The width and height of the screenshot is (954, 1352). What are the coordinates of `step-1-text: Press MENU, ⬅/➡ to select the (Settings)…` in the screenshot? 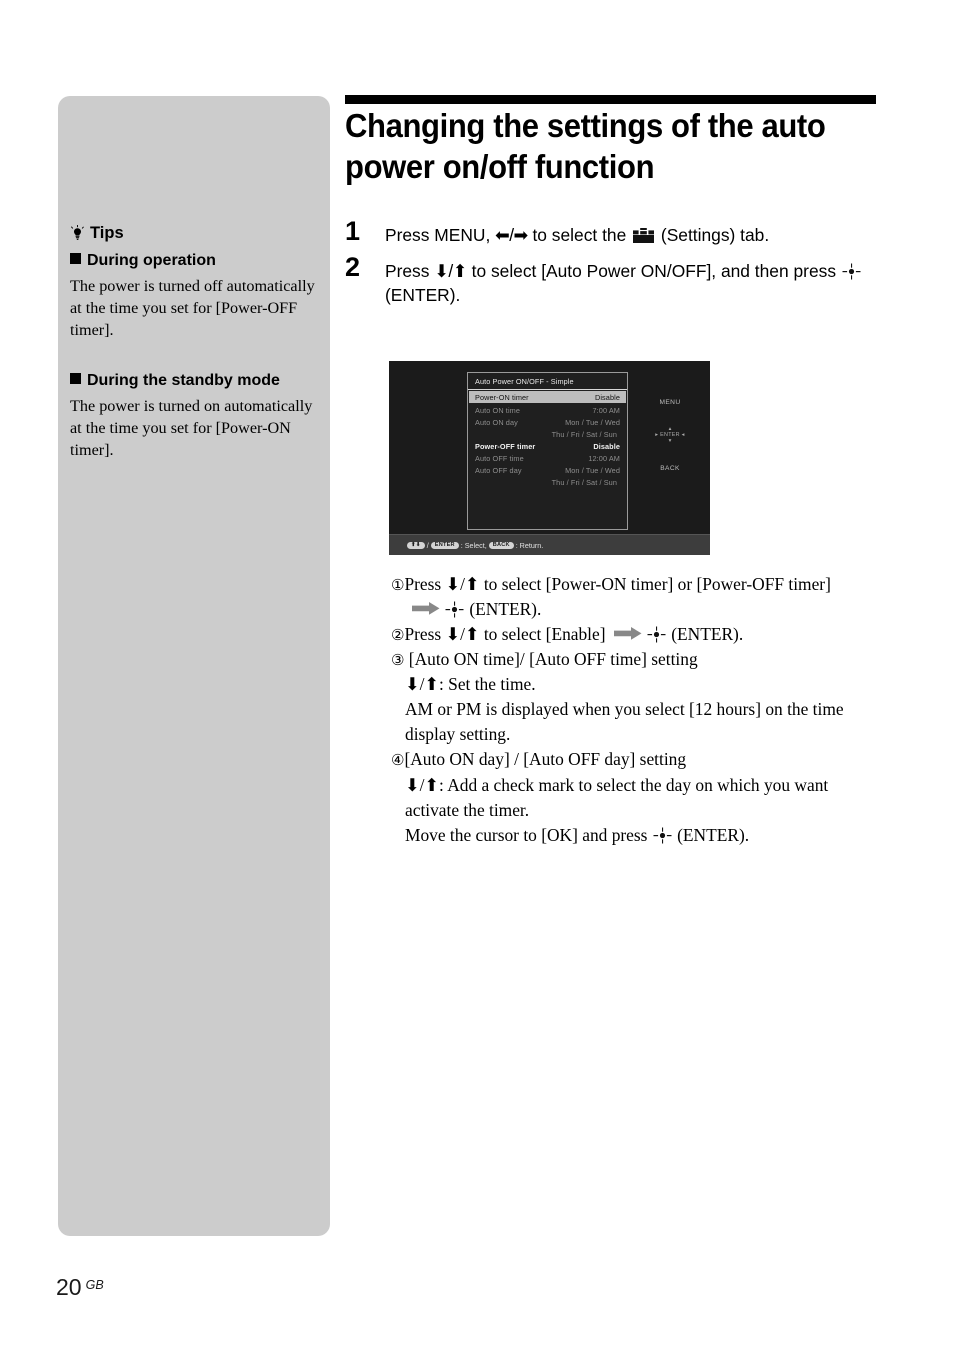 It's located at (577, 233).